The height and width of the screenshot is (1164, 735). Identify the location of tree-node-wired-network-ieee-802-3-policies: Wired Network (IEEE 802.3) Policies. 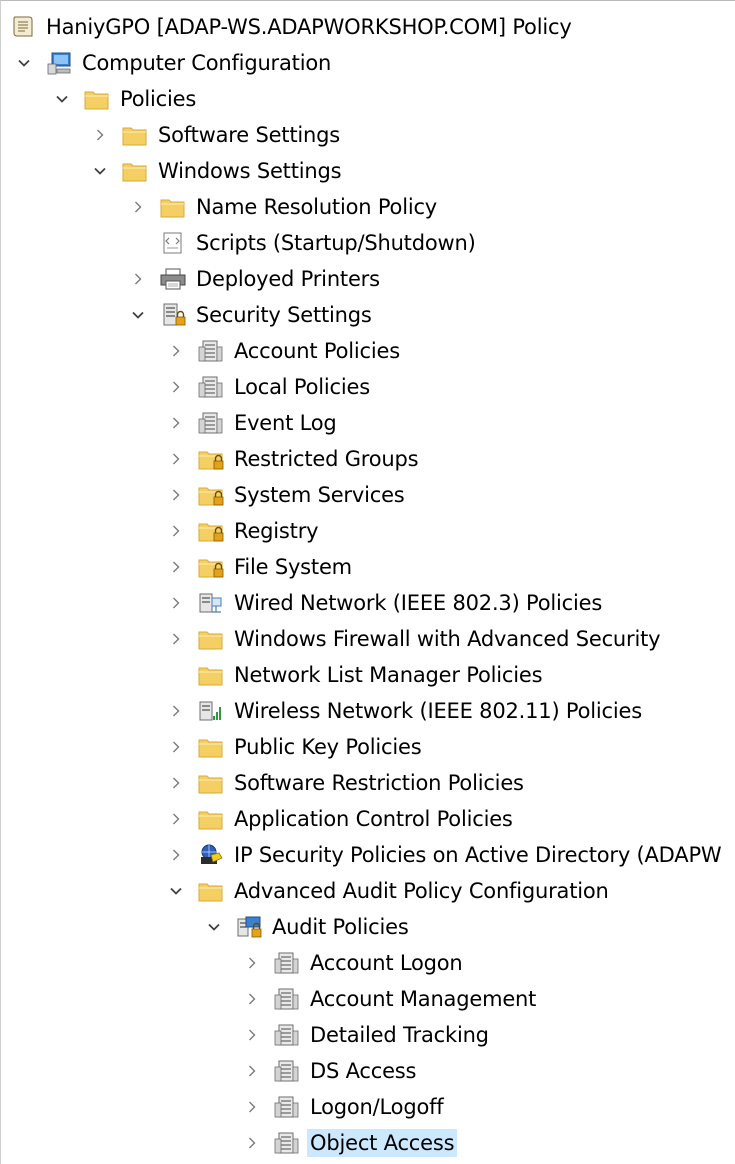
(368, 603).